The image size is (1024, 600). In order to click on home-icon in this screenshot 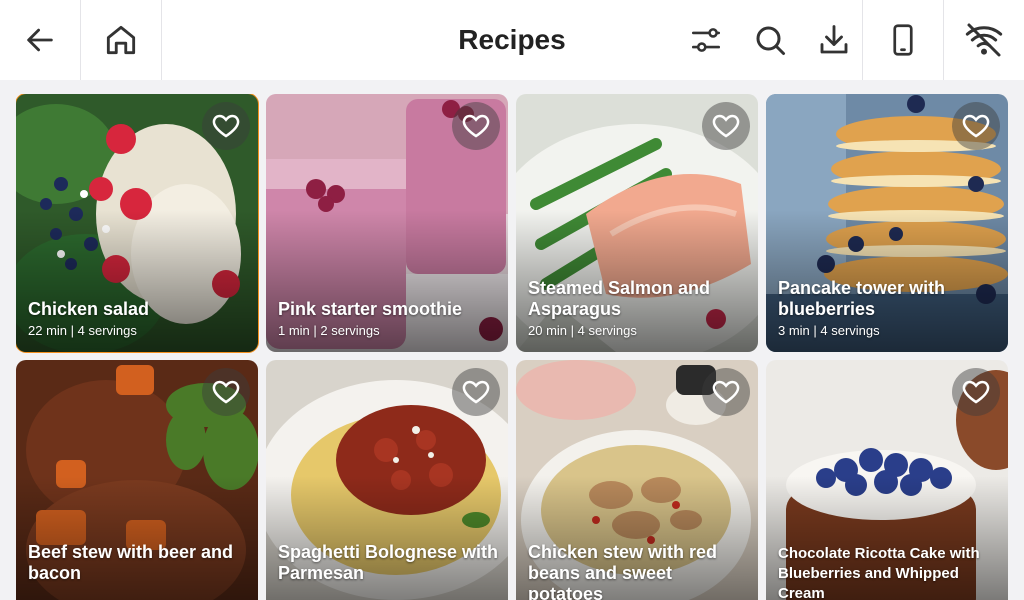, I will do `click(121, 40)`.